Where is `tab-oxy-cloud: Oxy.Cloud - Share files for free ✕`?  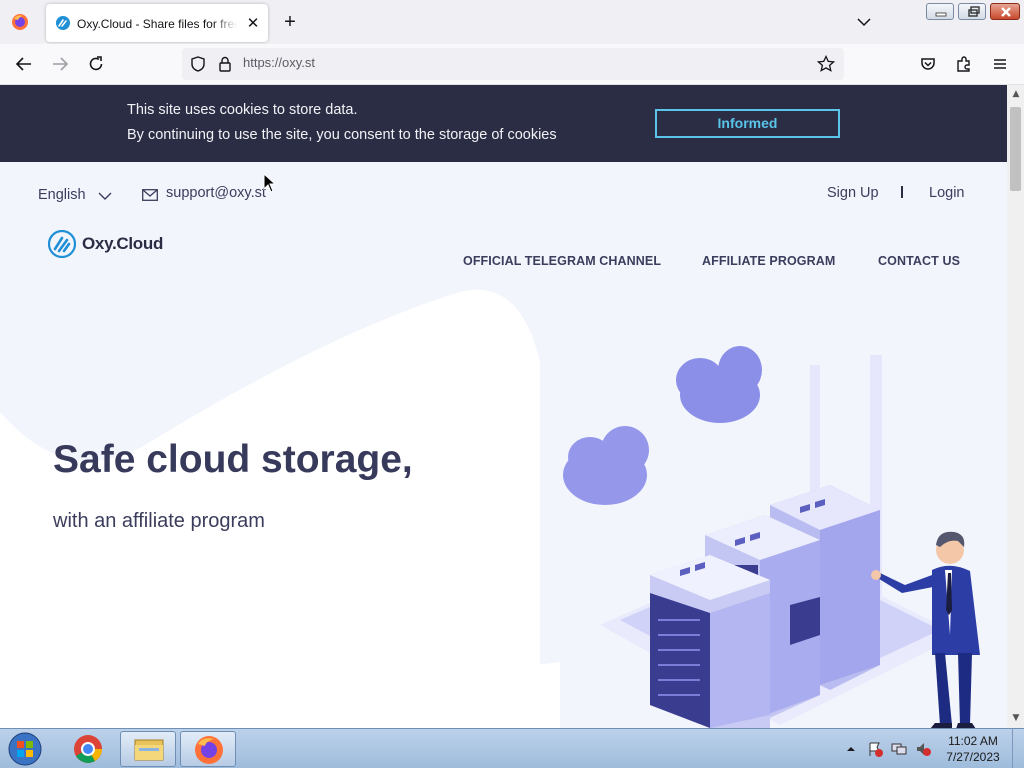 tab-oxy-cloud: Oxy.Cloud - Share files for free ✕ is located at coordinates (157, 23).